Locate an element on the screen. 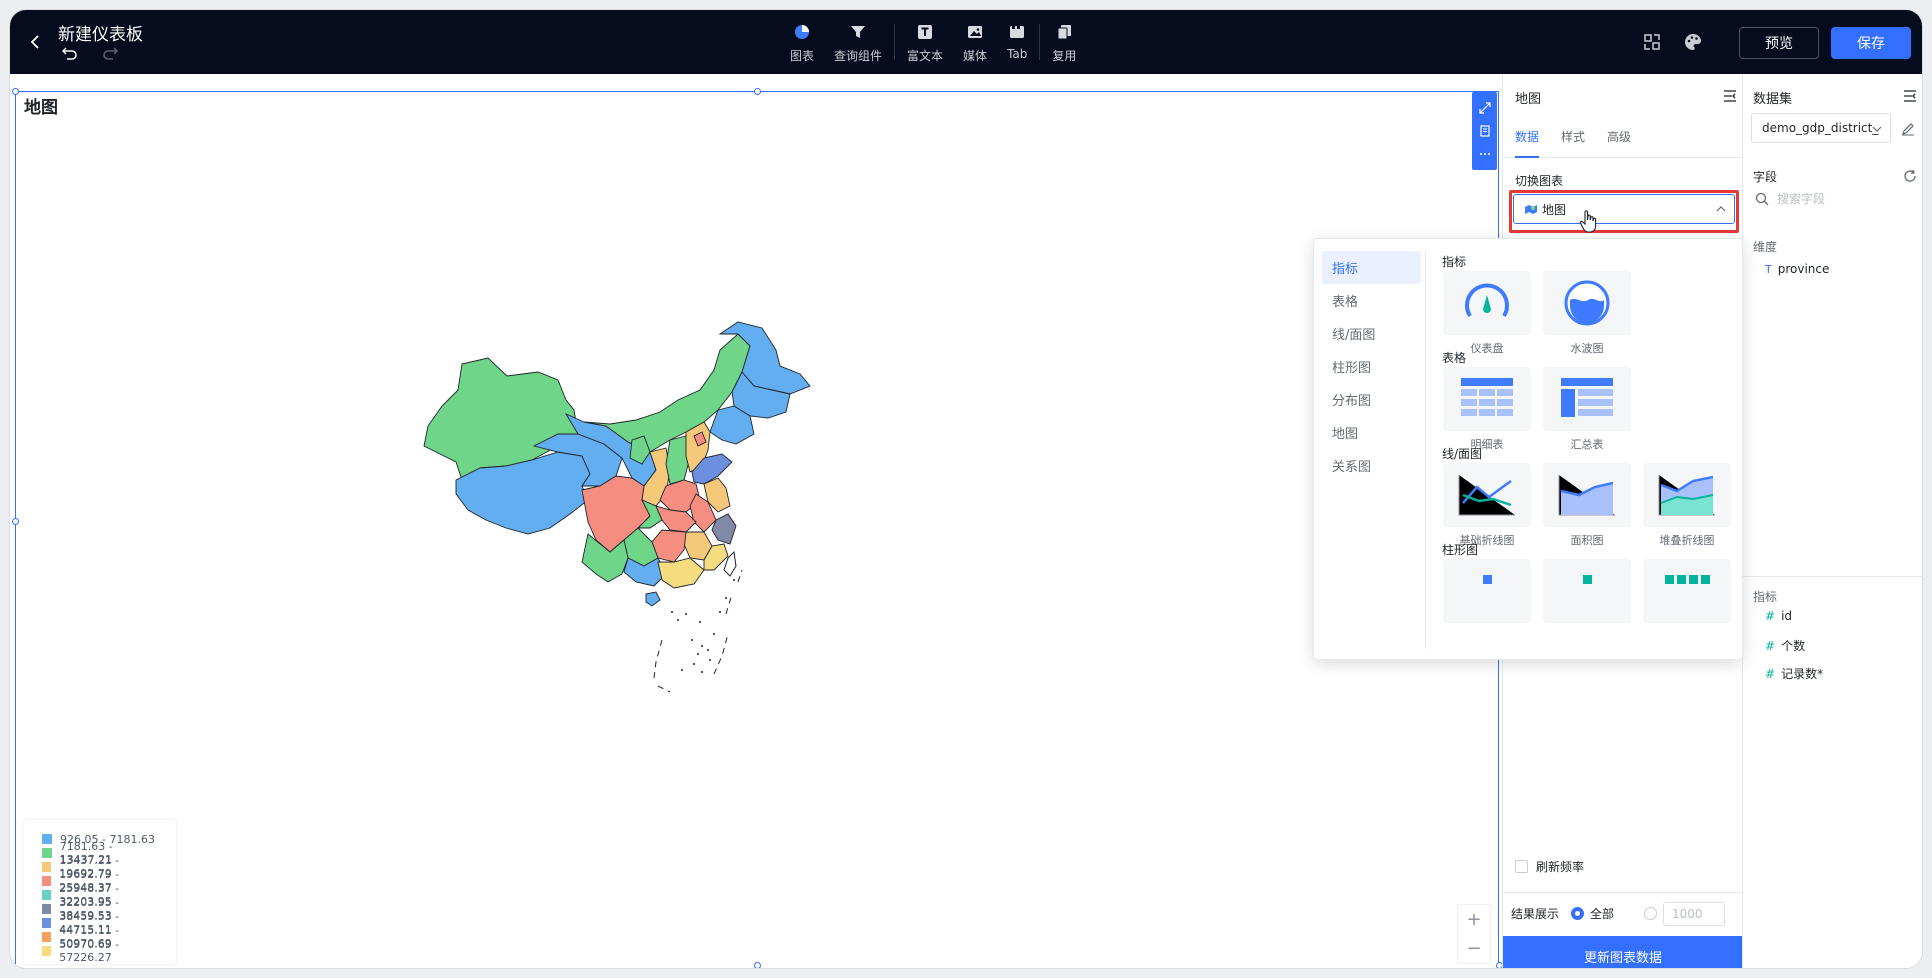  field-name: id is located at coordinates (1787, 616).